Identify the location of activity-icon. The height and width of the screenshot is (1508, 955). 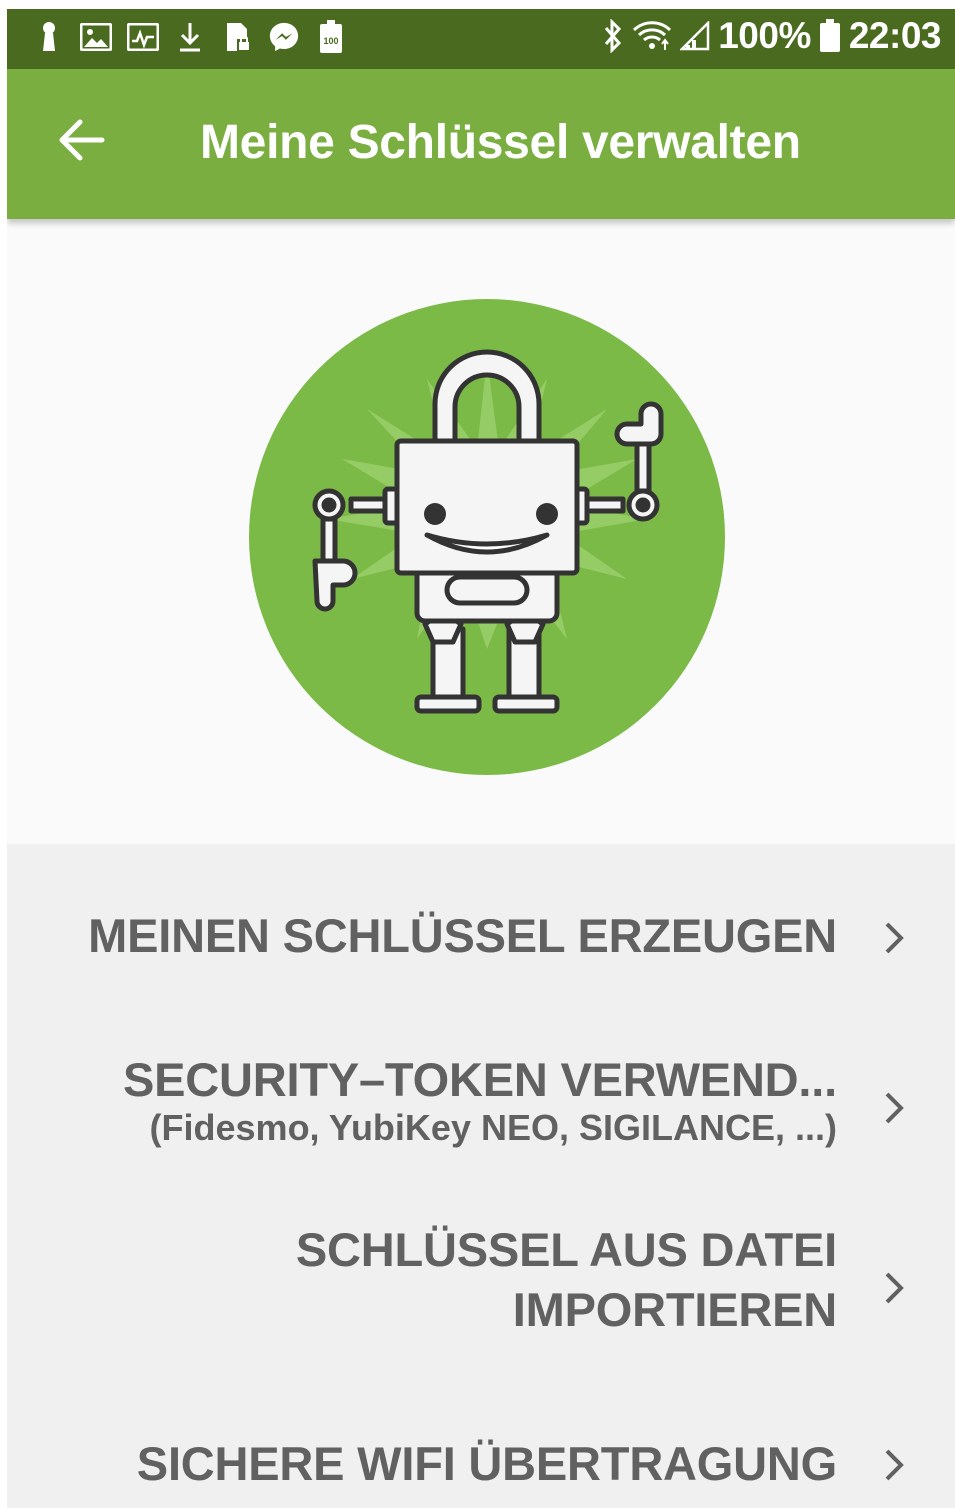
(143, 37).